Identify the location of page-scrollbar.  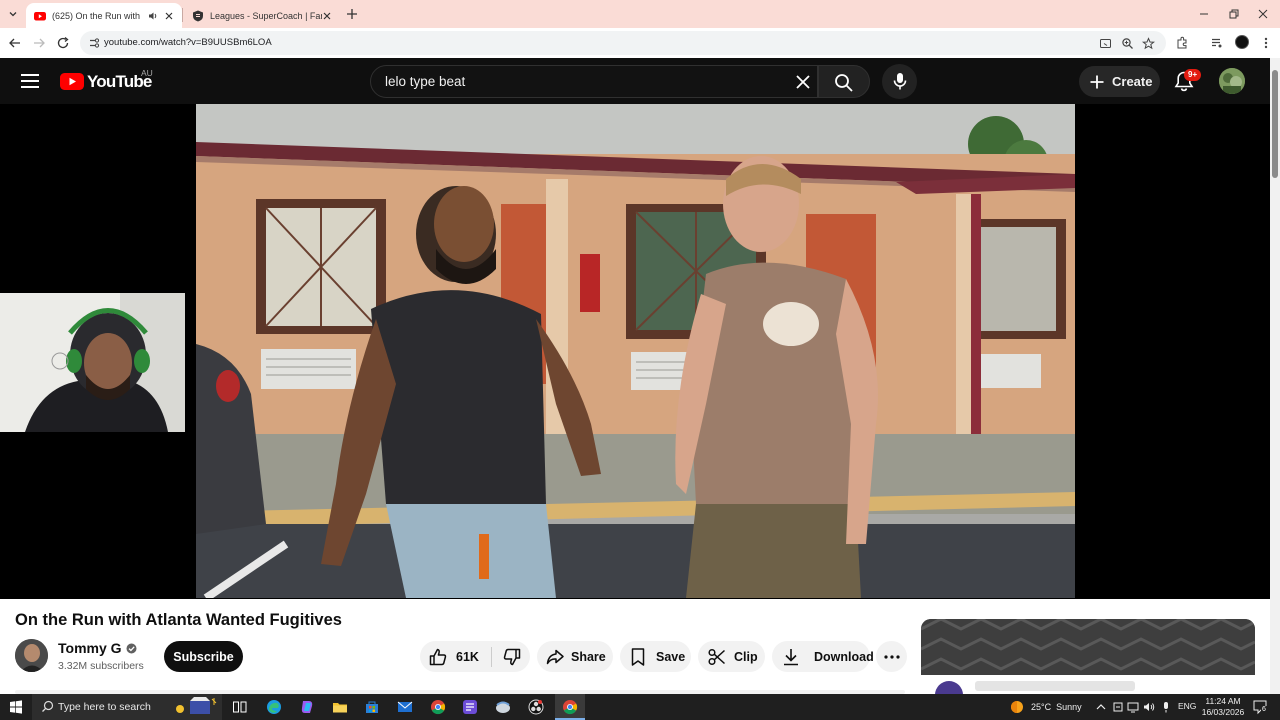
(1275, 376).